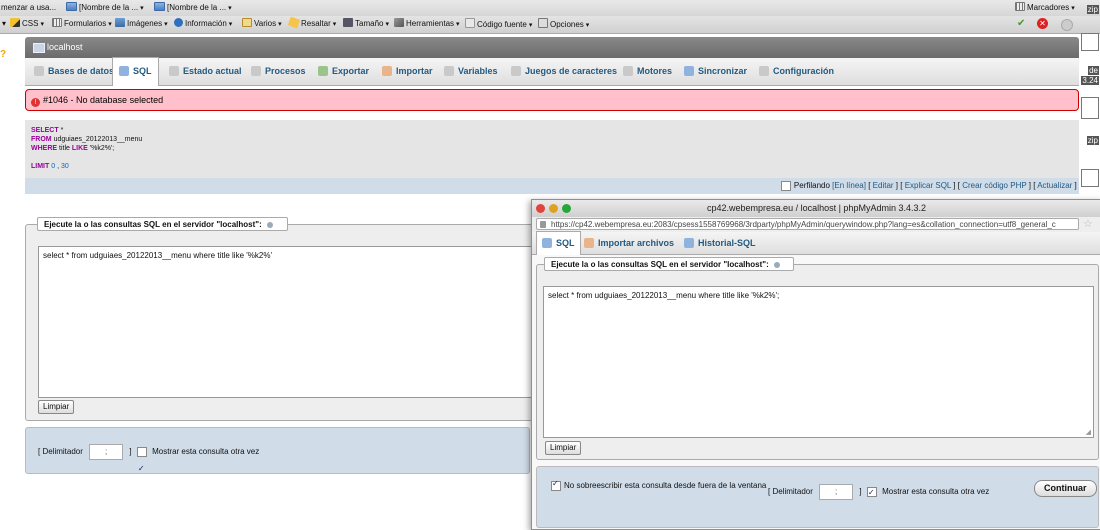 The height and width of the screenshot is (530, 1100). What do you see at coordinates (553, 208) in the screenshot?
I see `minimize-window-icon` at bounding box center [553, 208].